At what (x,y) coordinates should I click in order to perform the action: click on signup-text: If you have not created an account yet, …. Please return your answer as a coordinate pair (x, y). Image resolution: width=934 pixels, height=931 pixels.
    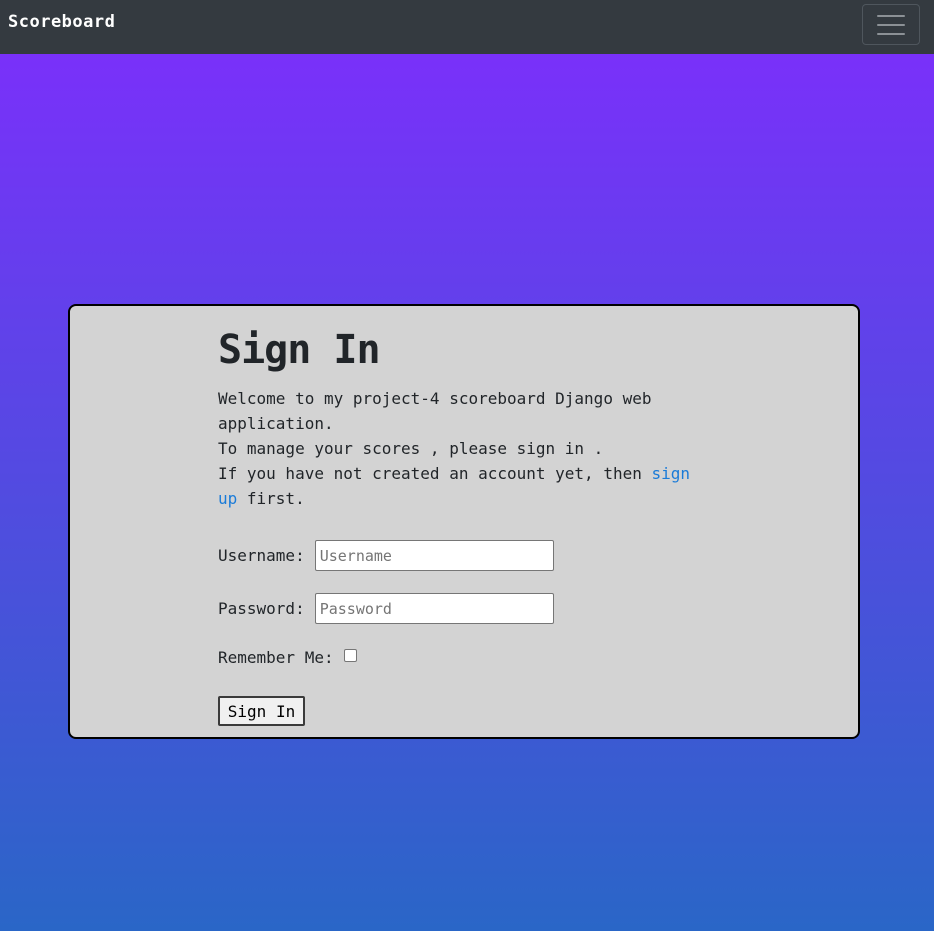
    Looking at the image, I should click on (468, 486).